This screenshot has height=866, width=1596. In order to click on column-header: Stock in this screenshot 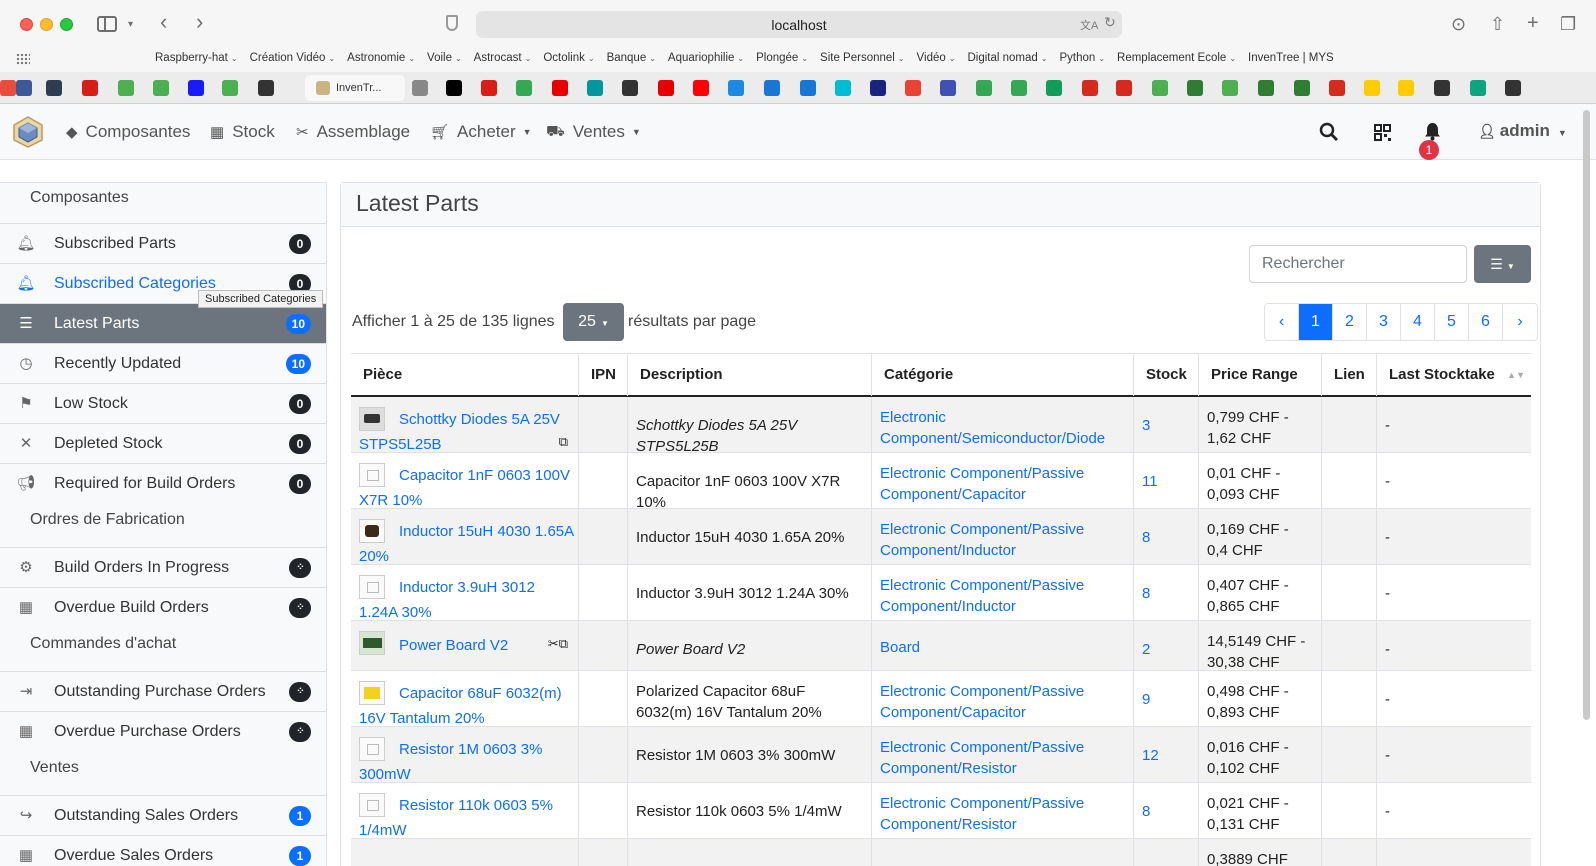, I will do `click(1165, 375)`.